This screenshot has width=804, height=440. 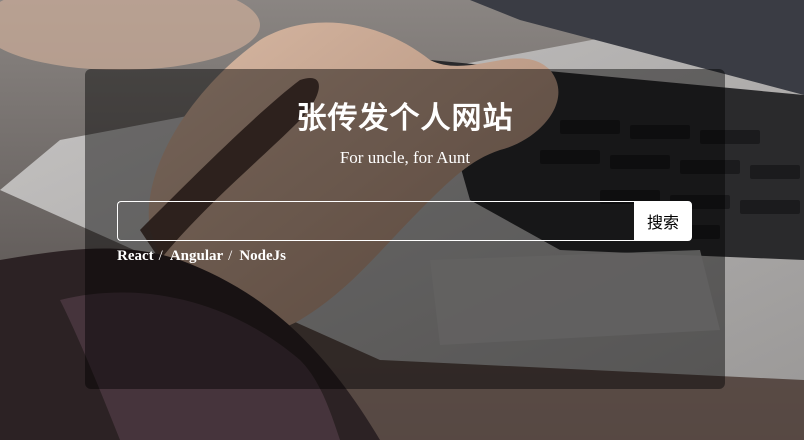 What do you see at coordinates (405, 118) in the screenshot?
I see `site-title: 张传发个人网站` at bounding box center [405, 118].